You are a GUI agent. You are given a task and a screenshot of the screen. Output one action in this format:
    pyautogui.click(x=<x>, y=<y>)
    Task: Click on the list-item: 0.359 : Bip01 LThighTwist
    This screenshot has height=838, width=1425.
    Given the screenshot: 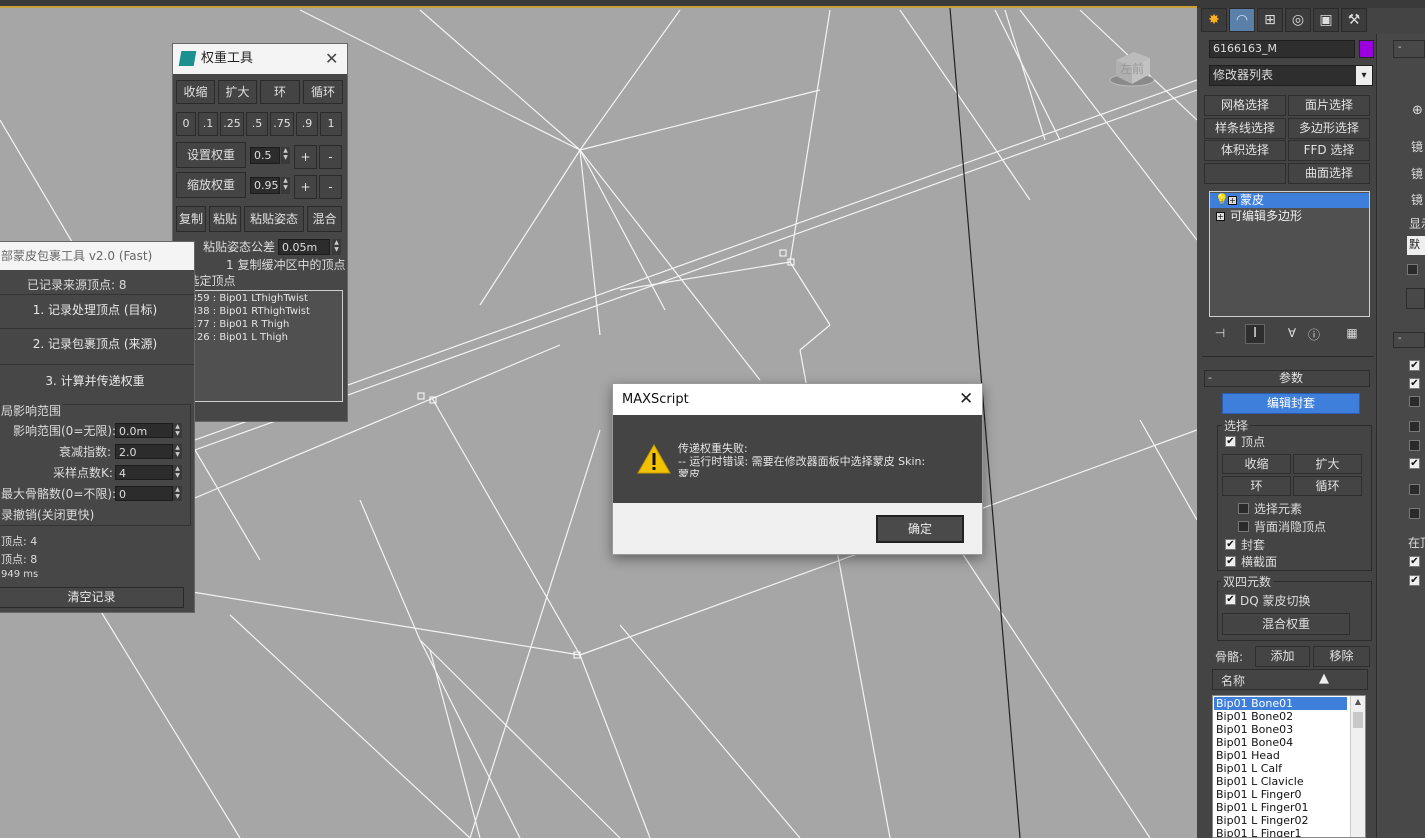 What is the action you would take?
    pyautogui.click(x=260, y=298)
    